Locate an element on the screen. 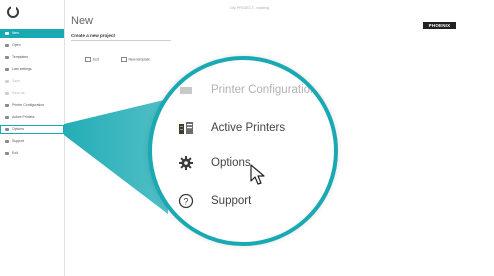 The image size is (494, 276). help-icon: ? is located at coordinates (186, 201).